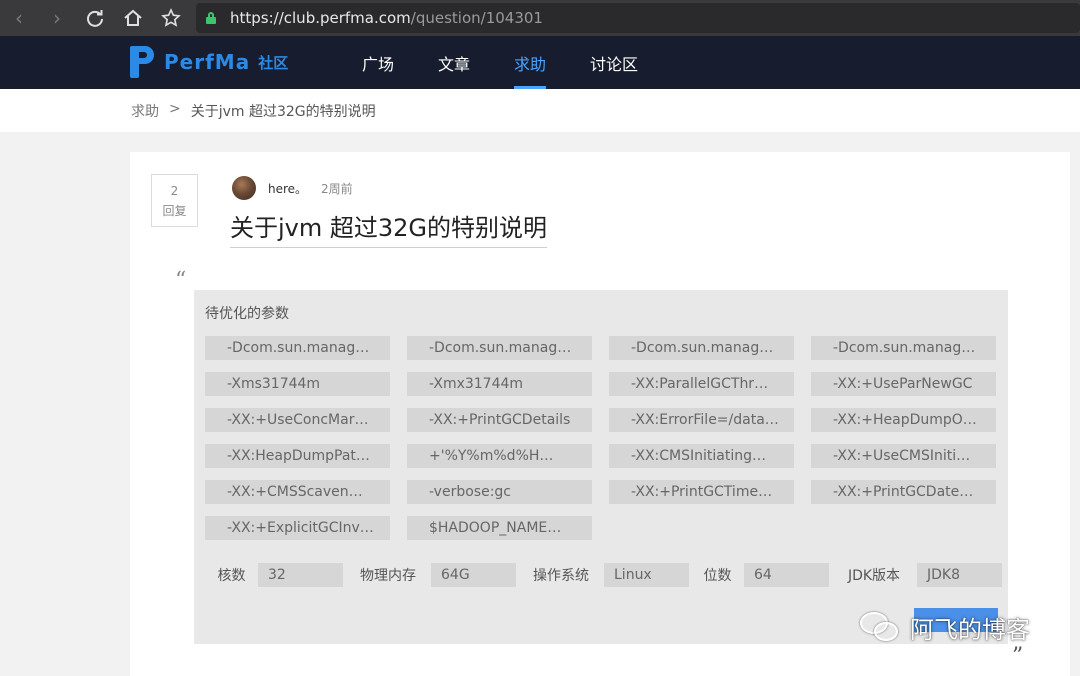  Describe the element at coordinates (174, 210) in the screenshot. I see `reply-label: 回复` at that location.